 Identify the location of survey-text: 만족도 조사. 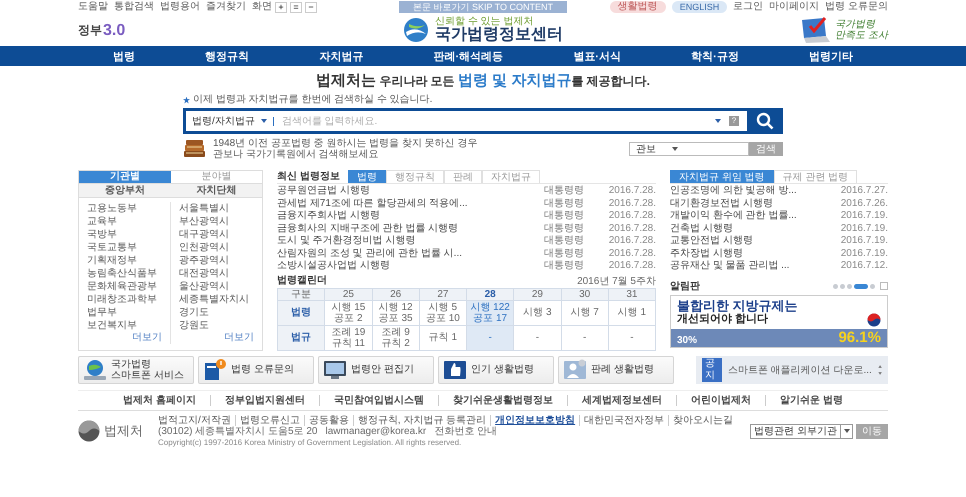
(861, 35).